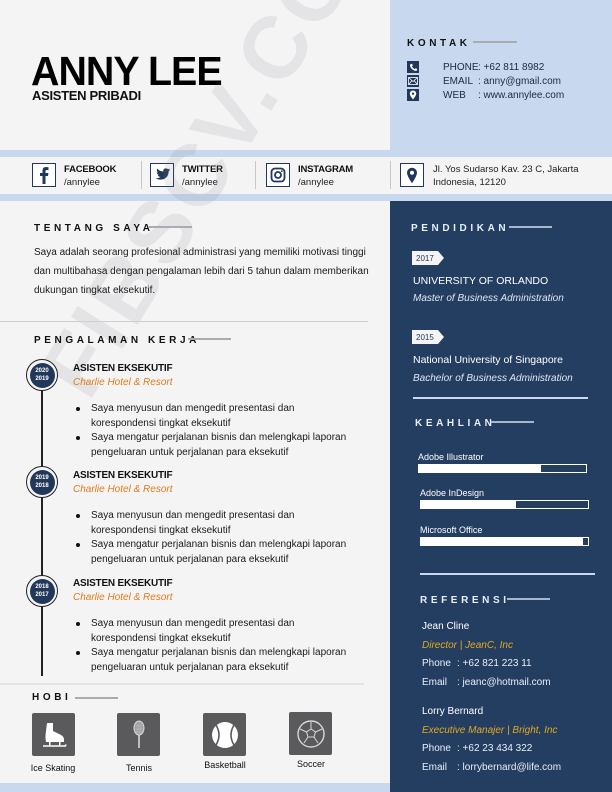 This screenshot has height=792, width=612. I want to click on ice-skate-icon, so click(53, 734).